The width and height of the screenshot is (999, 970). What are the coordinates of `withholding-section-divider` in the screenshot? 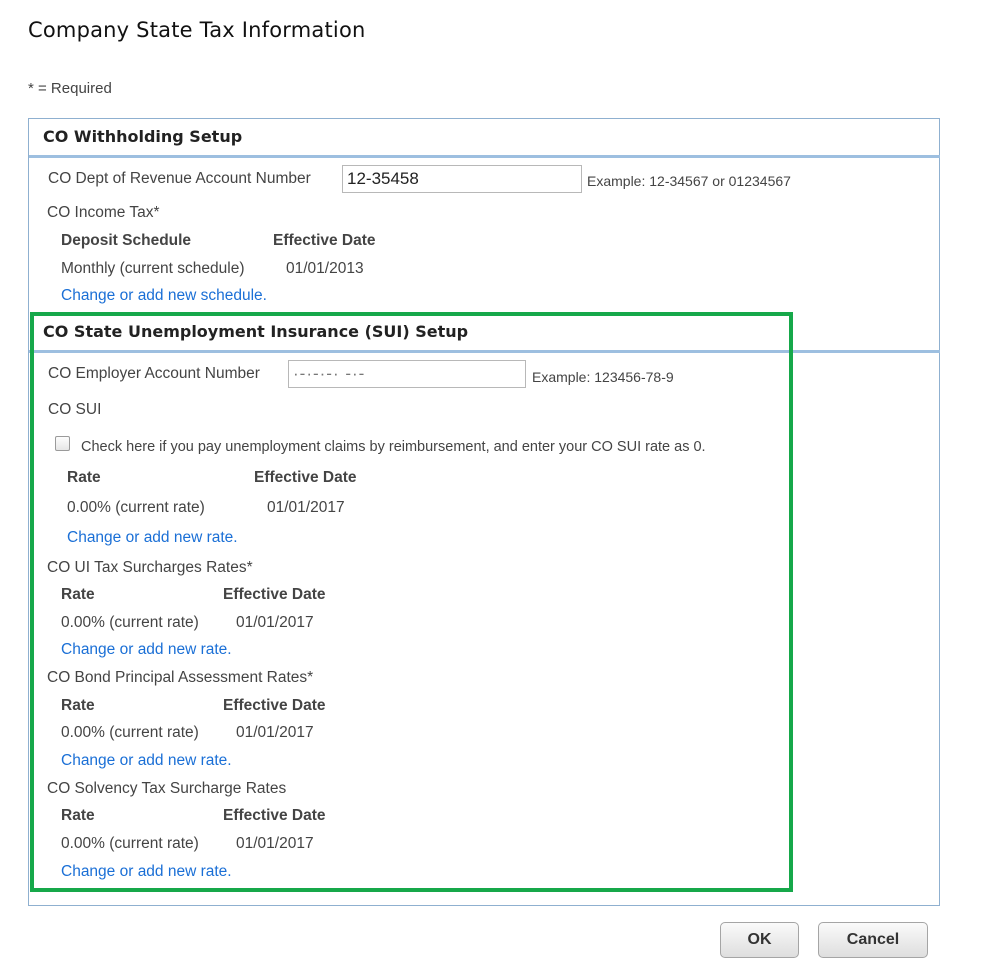 It's located at (484, 156).